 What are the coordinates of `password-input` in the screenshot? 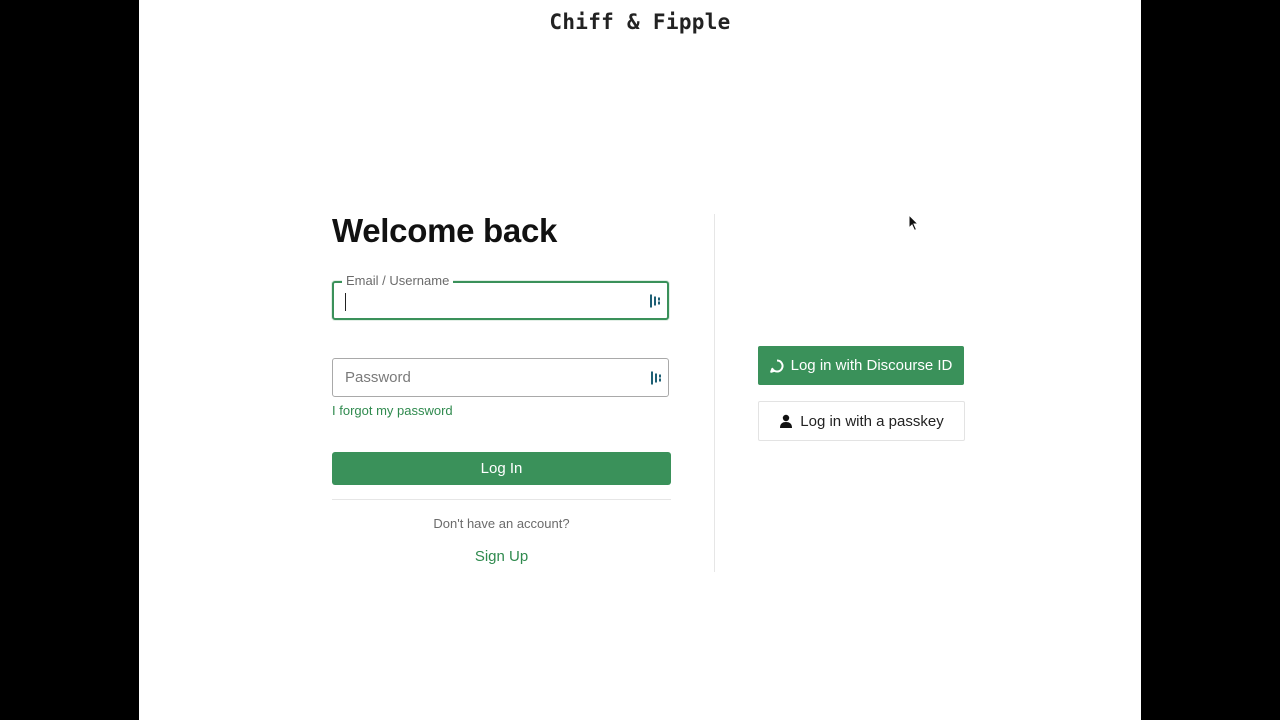 It's located at (490, 377).